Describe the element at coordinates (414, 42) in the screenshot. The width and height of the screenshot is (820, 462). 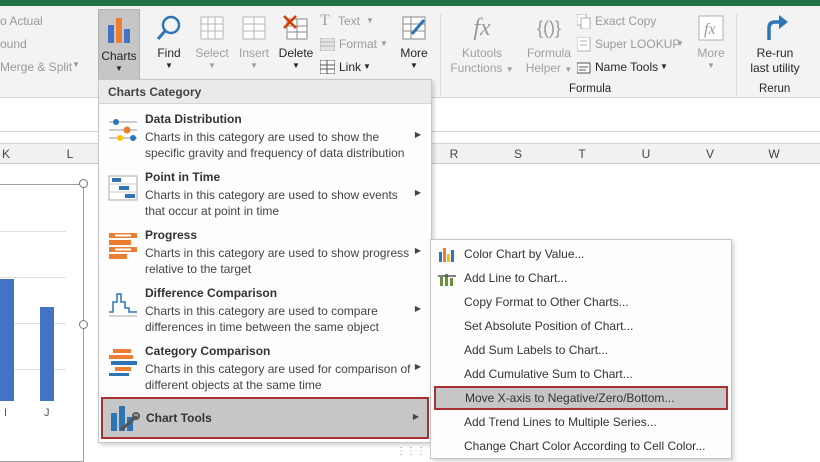
I see `more-button: More ▼` at that location.